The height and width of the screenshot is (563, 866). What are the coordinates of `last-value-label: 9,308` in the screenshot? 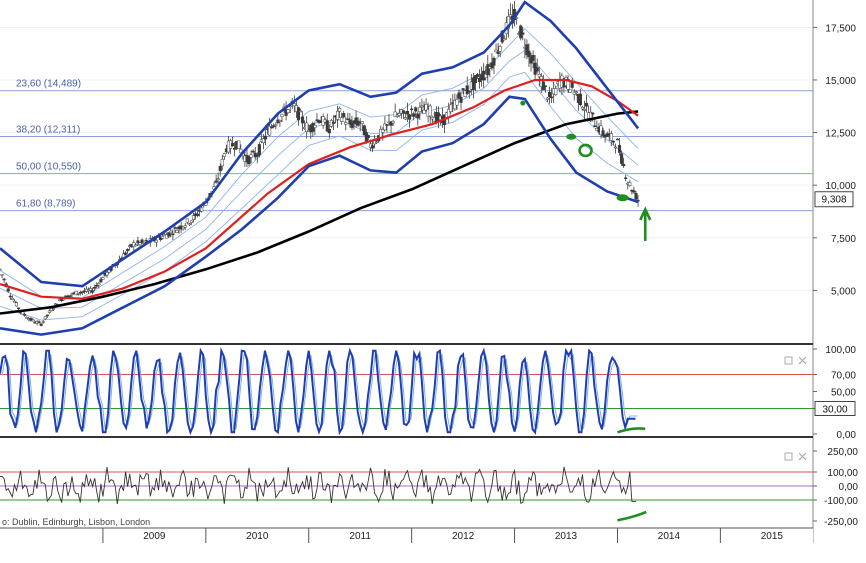 It's located at (833, 200).